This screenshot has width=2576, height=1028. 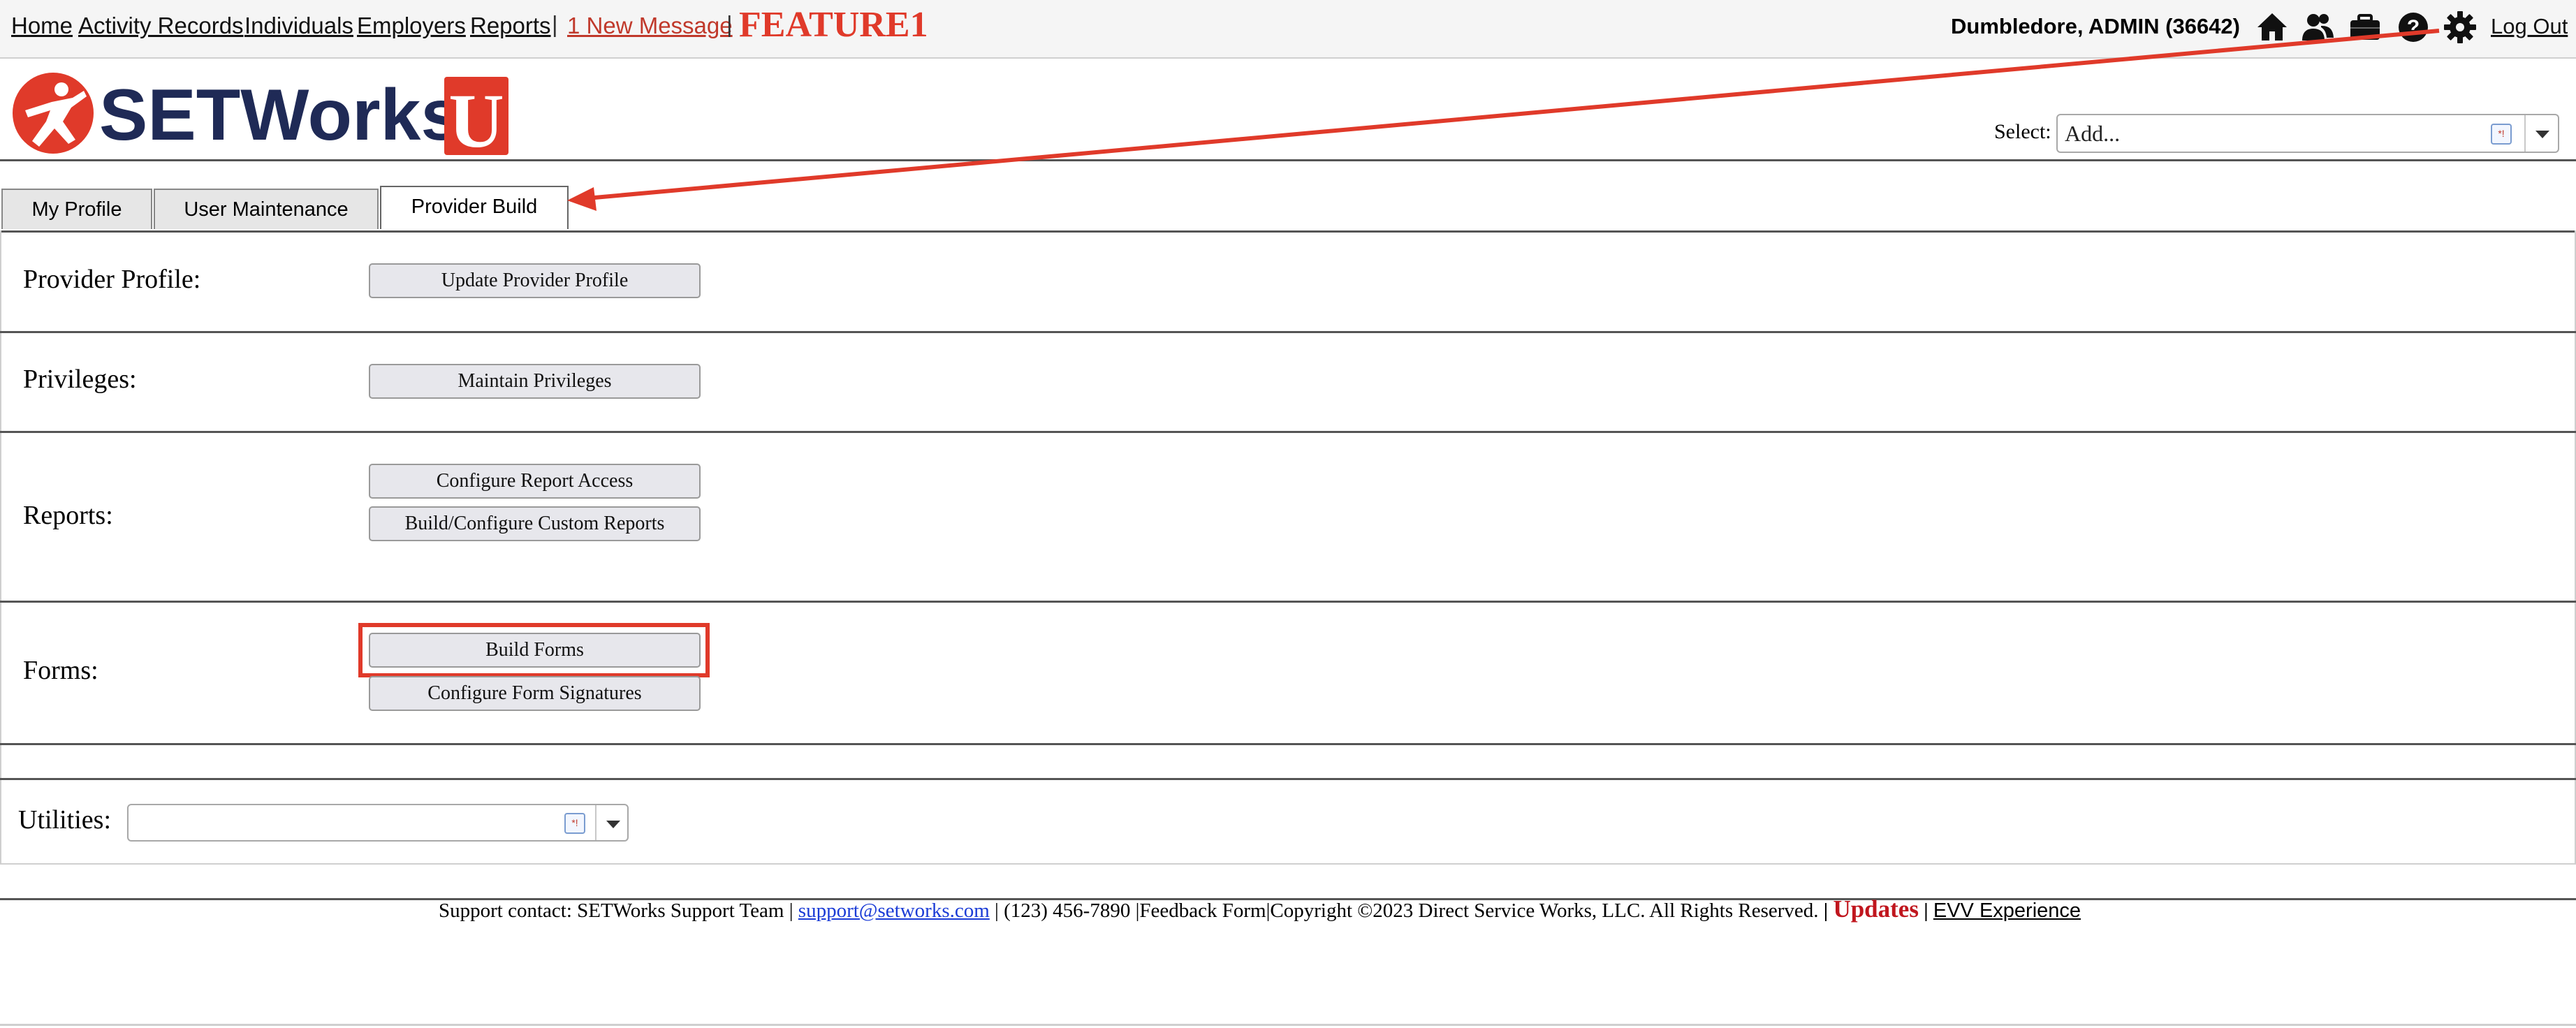 What do you see at coordinates (1288, 160) in the screenshot?
I see `header-divider` at bounding box center [1288, 160].